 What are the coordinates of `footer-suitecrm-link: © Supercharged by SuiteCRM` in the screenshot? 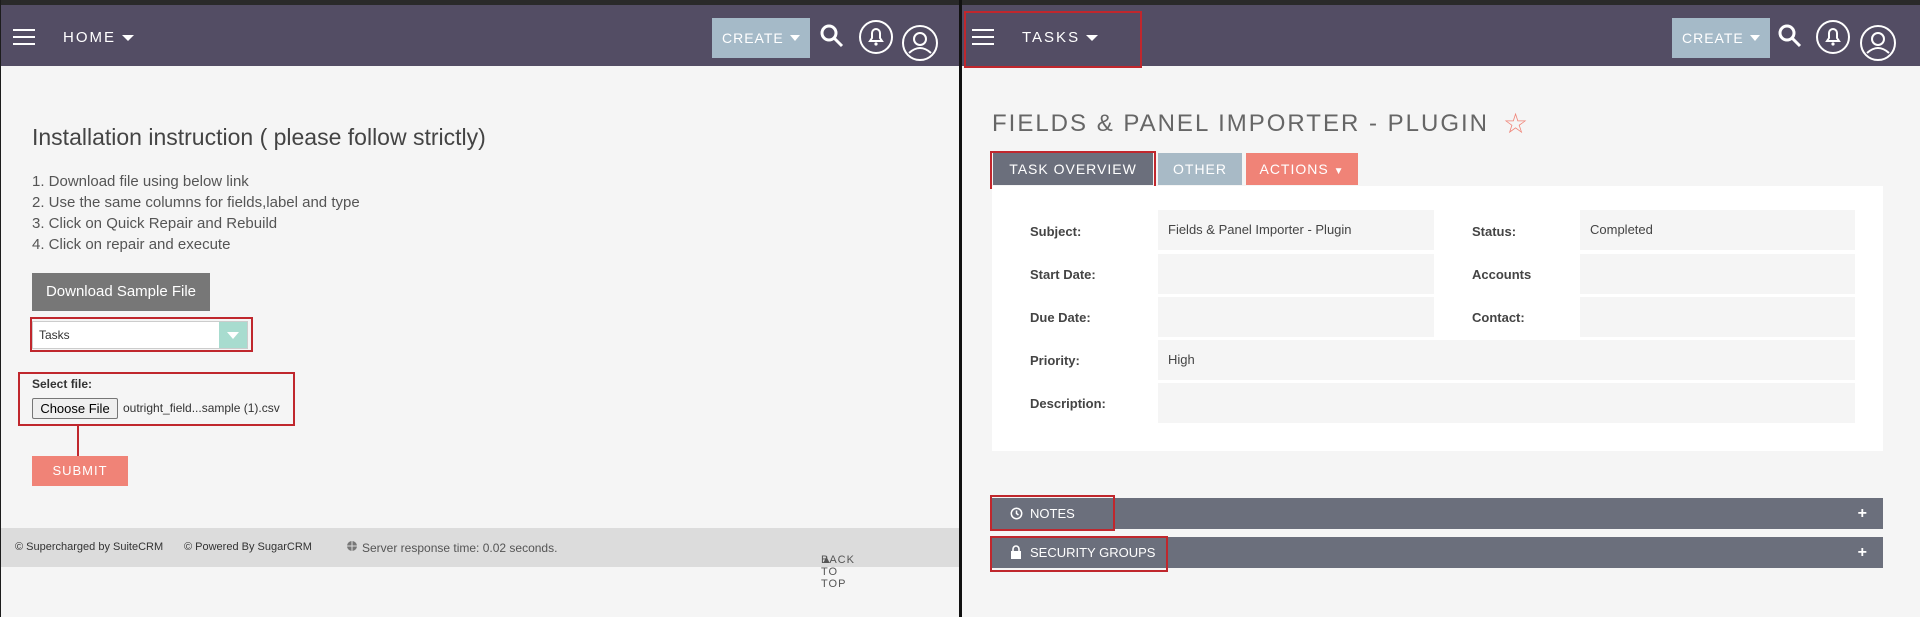 It's located at (89, 547).